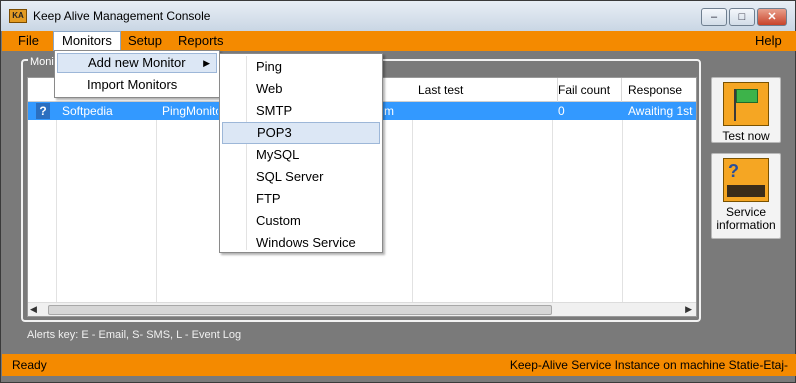  Describe the element at coordinates (659, 90) in the screenshot. I see `column-response: Response` at that location.